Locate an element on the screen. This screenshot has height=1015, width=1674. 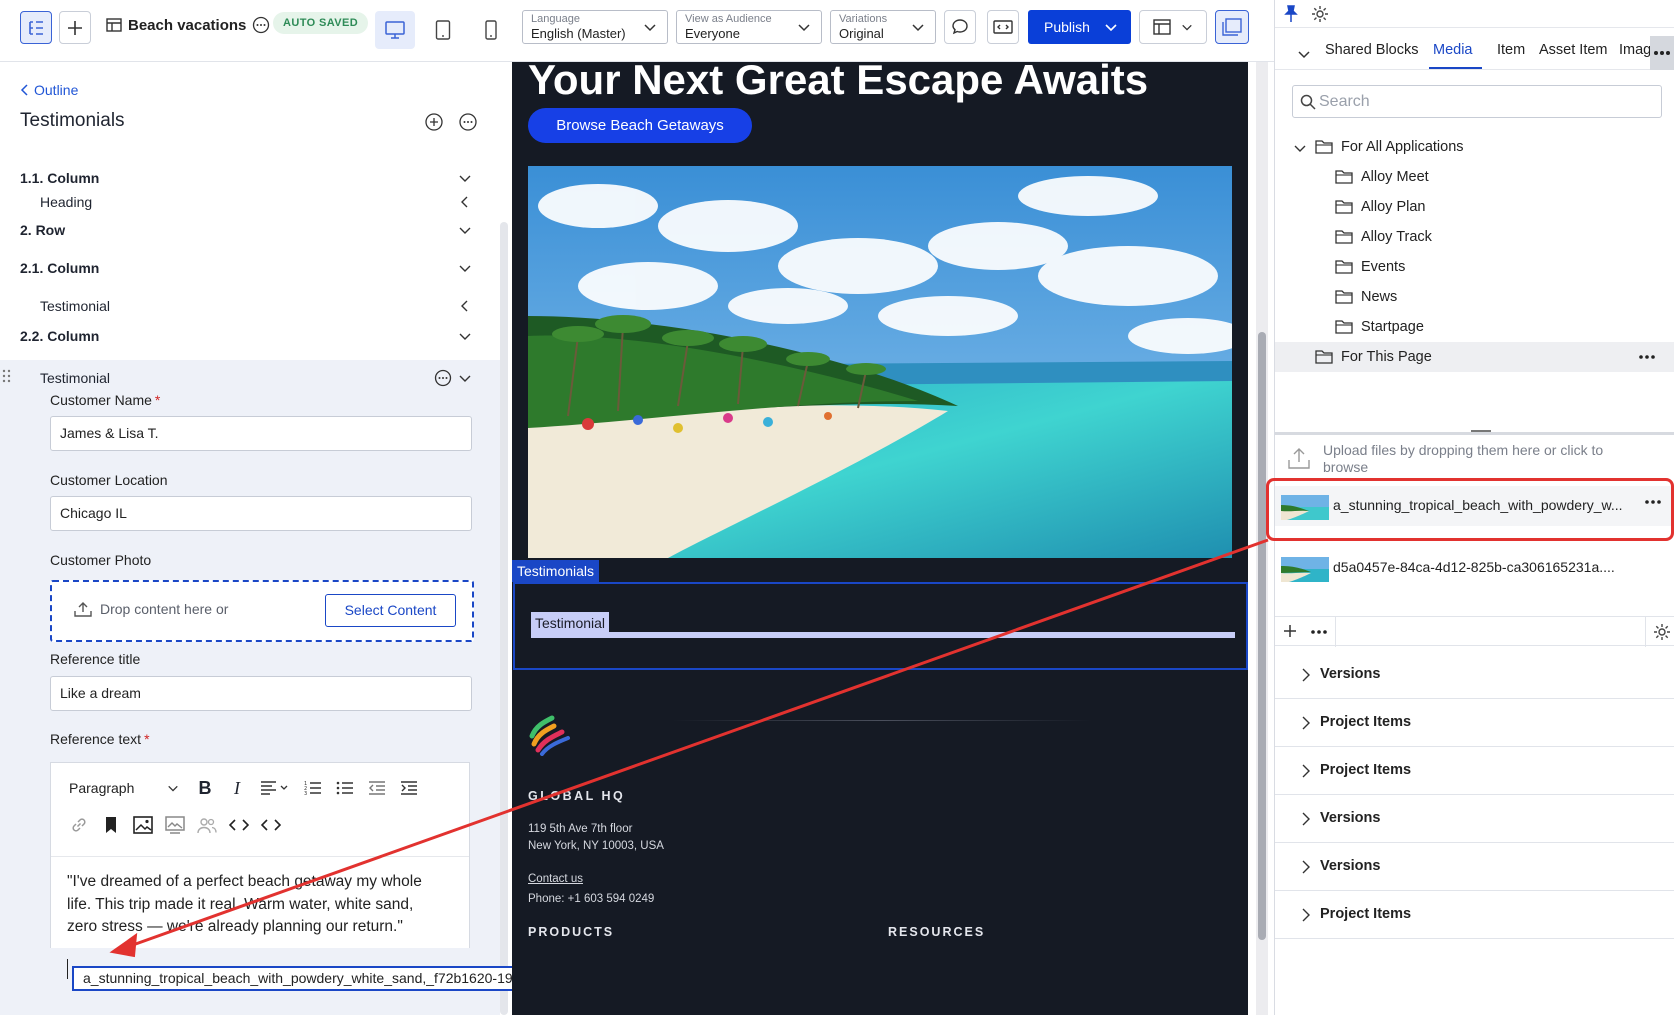
numbered-list-button: 123 is located at coordinates (313, 788).